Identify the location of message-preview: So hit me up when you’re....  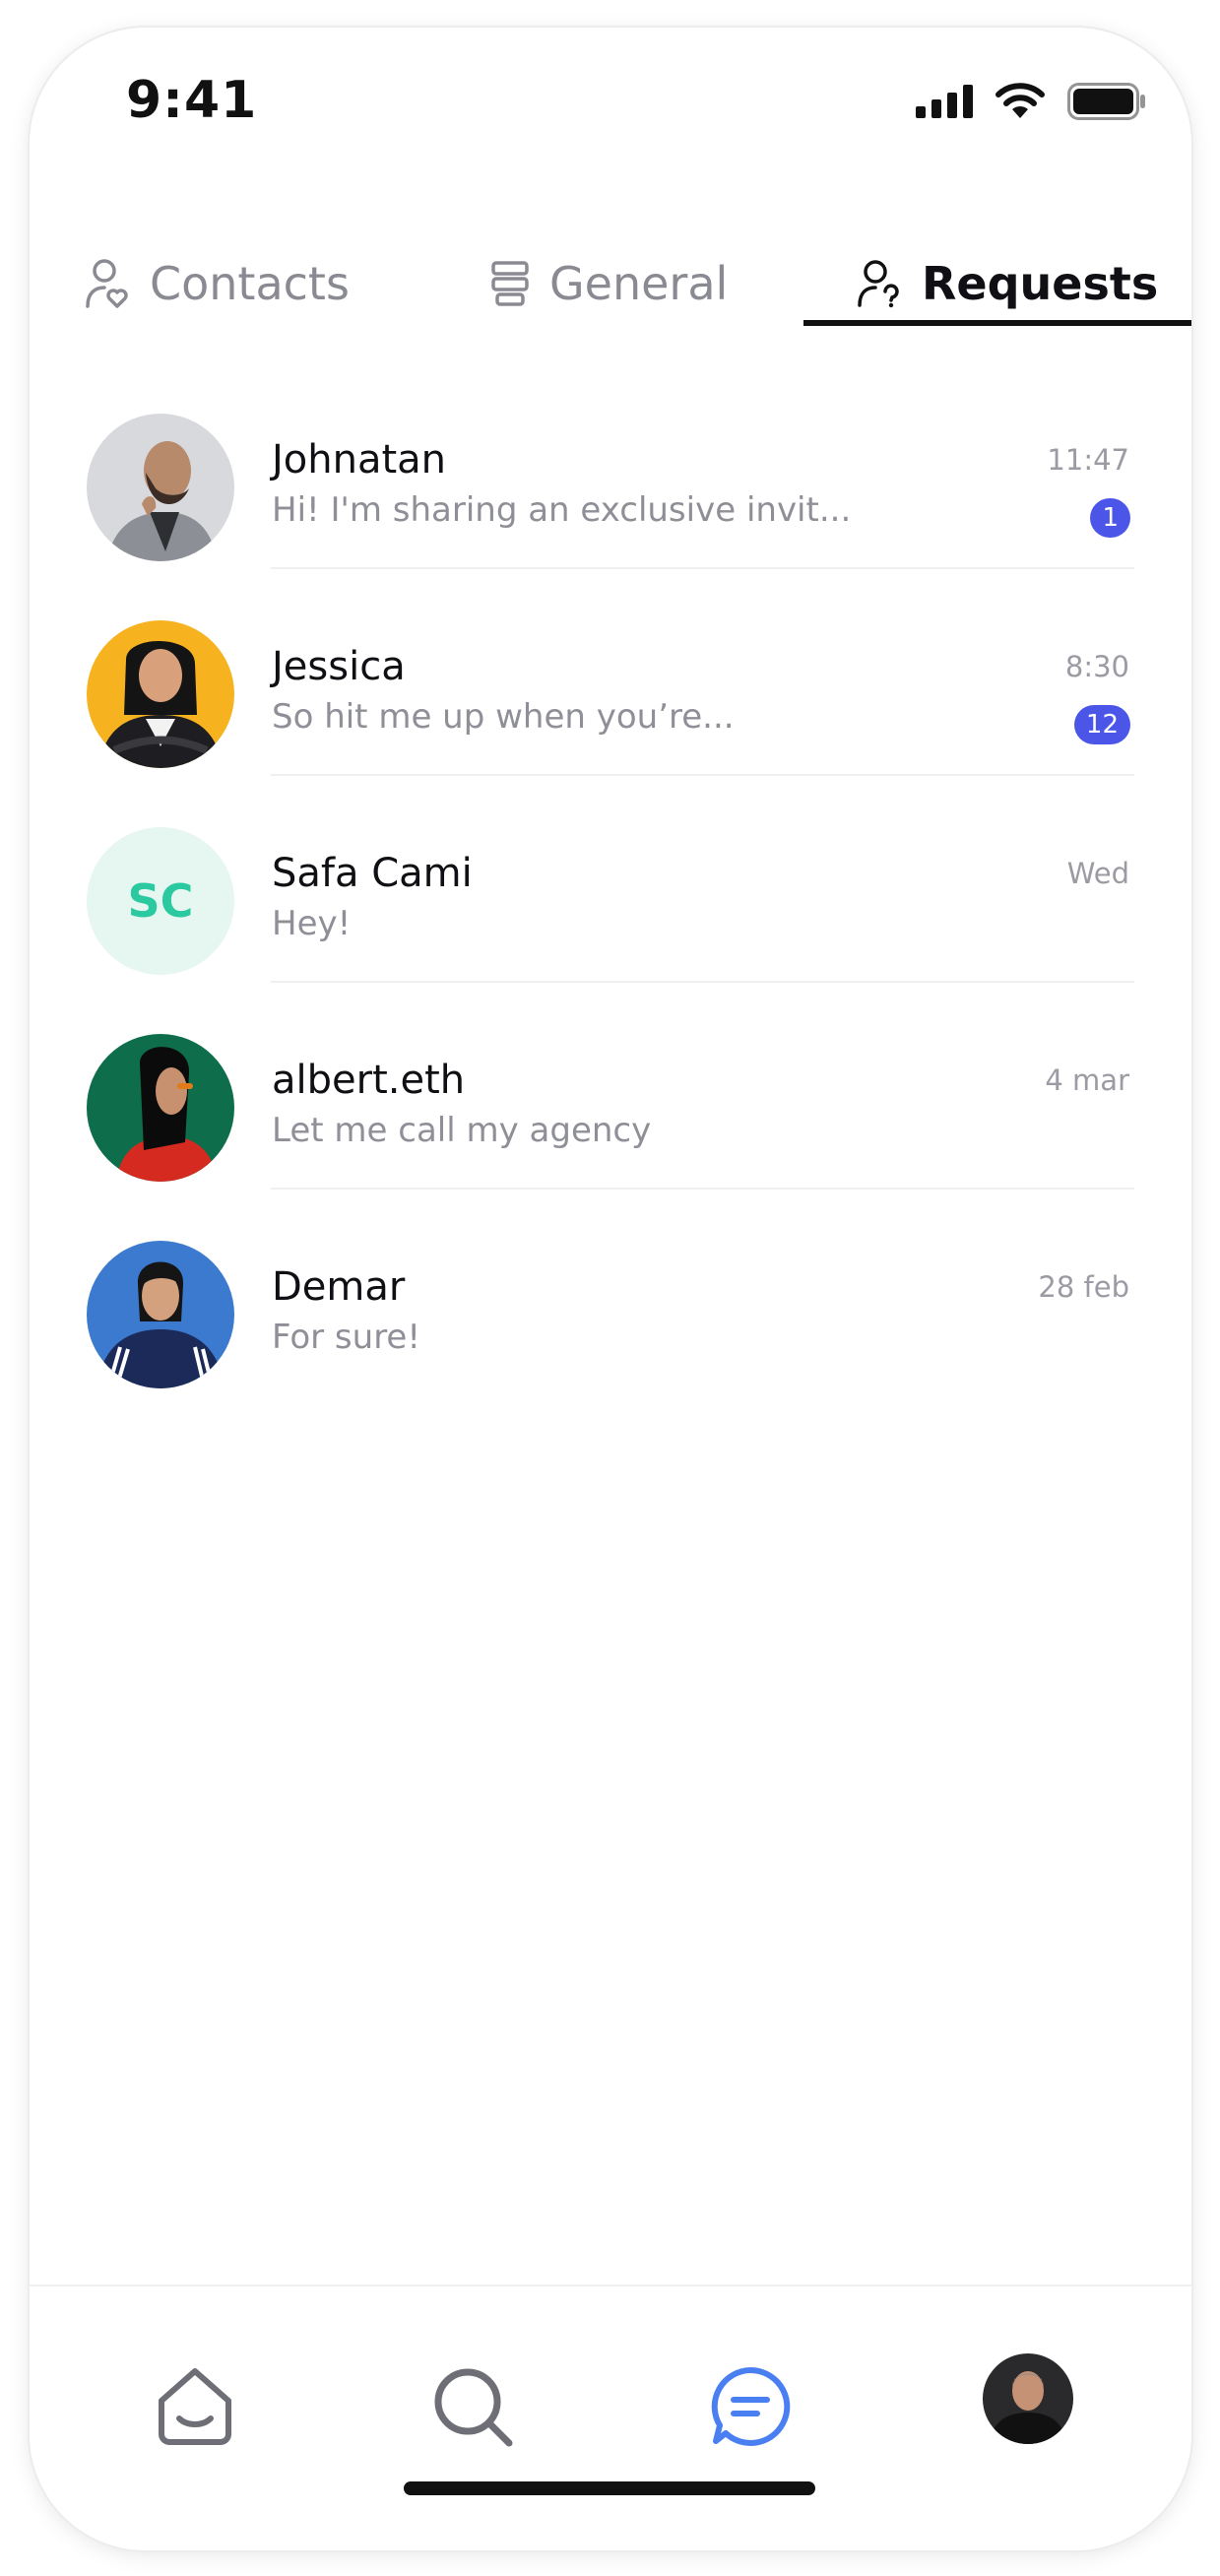
(503, 717).